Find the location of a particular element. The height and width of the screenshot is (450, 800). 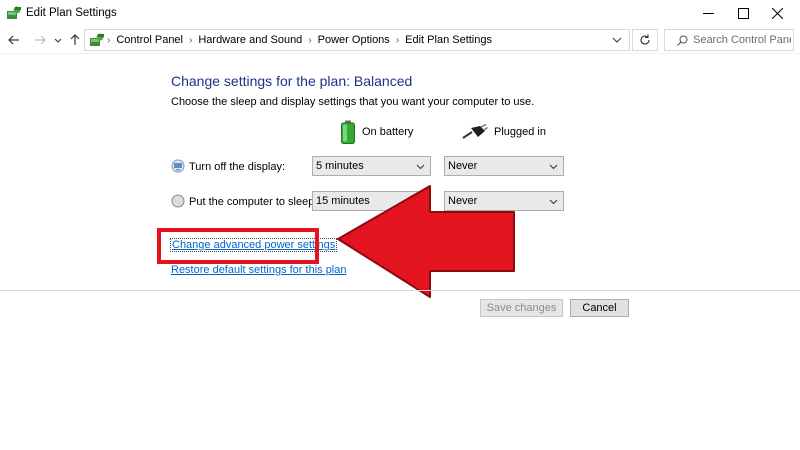

battery-icon is located at coordinates (348, 132).